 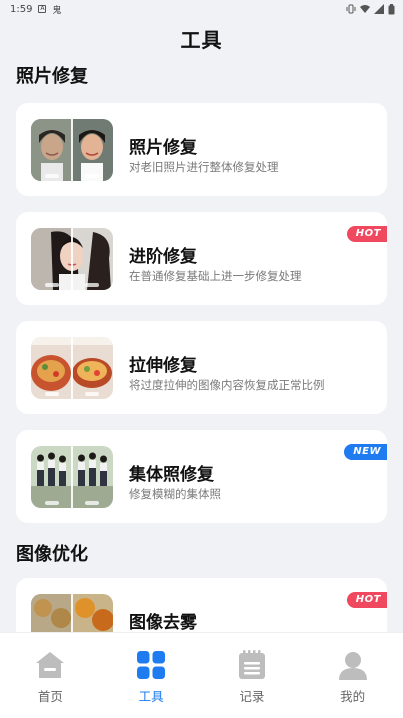 What do you see at coordinates (379, 9) in the screenshot?
I see `signal-icon` at bounding box center [379, 9].